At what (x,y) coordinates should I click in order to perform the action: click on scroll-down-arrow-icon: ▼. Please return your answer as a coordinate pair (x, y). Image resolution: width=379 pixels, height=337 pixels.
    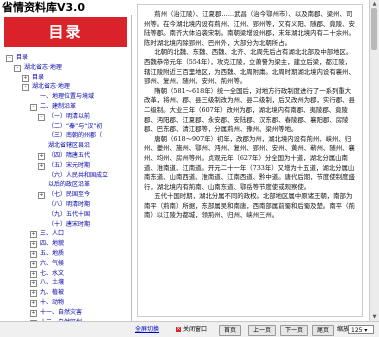
    Looking at the image, I should click on (374, 317).